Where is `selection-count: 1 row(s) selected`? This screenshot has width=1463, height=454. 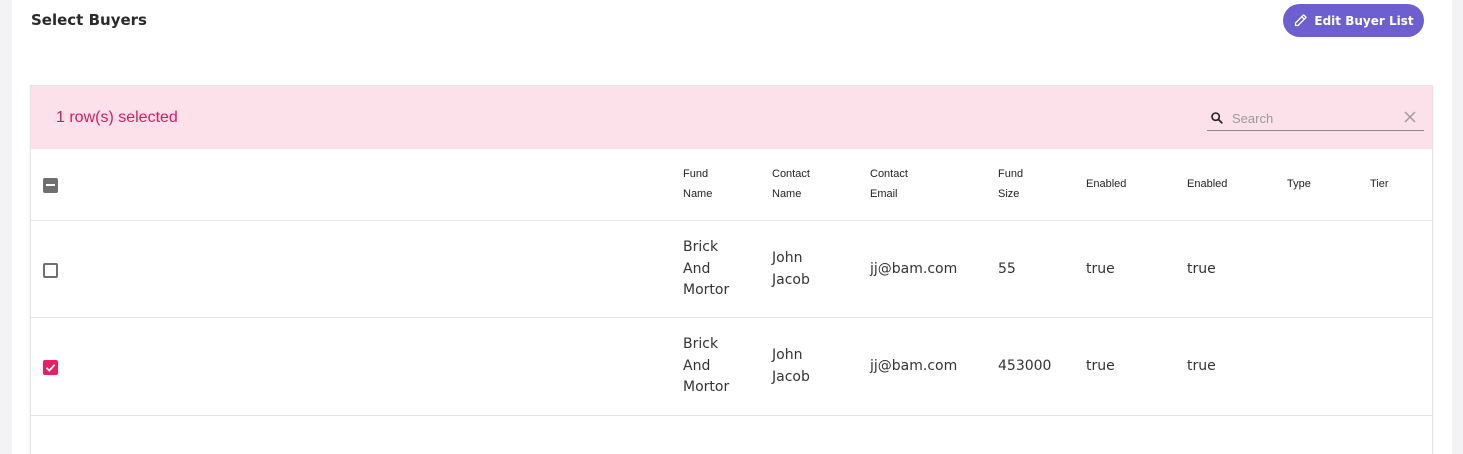
selection-count: 1 row(s) selected is located at coordinates (117, 117).